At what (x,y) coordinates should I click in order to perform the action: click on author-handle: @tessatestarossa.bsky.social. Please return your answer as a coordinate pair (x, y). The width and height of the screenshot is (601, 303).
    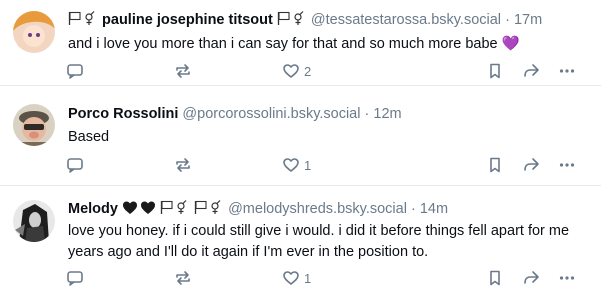
    Looking at the image, I should click on (406, 20).